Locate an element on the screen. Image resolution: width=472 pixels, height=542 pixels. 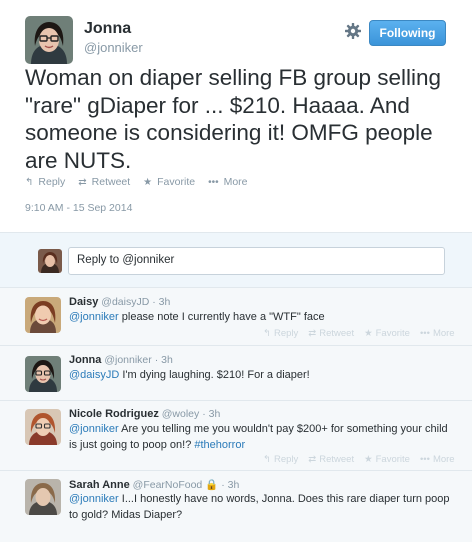
reply-header: Jonna @jonniker · 3h is located at coordinates (121, 360).